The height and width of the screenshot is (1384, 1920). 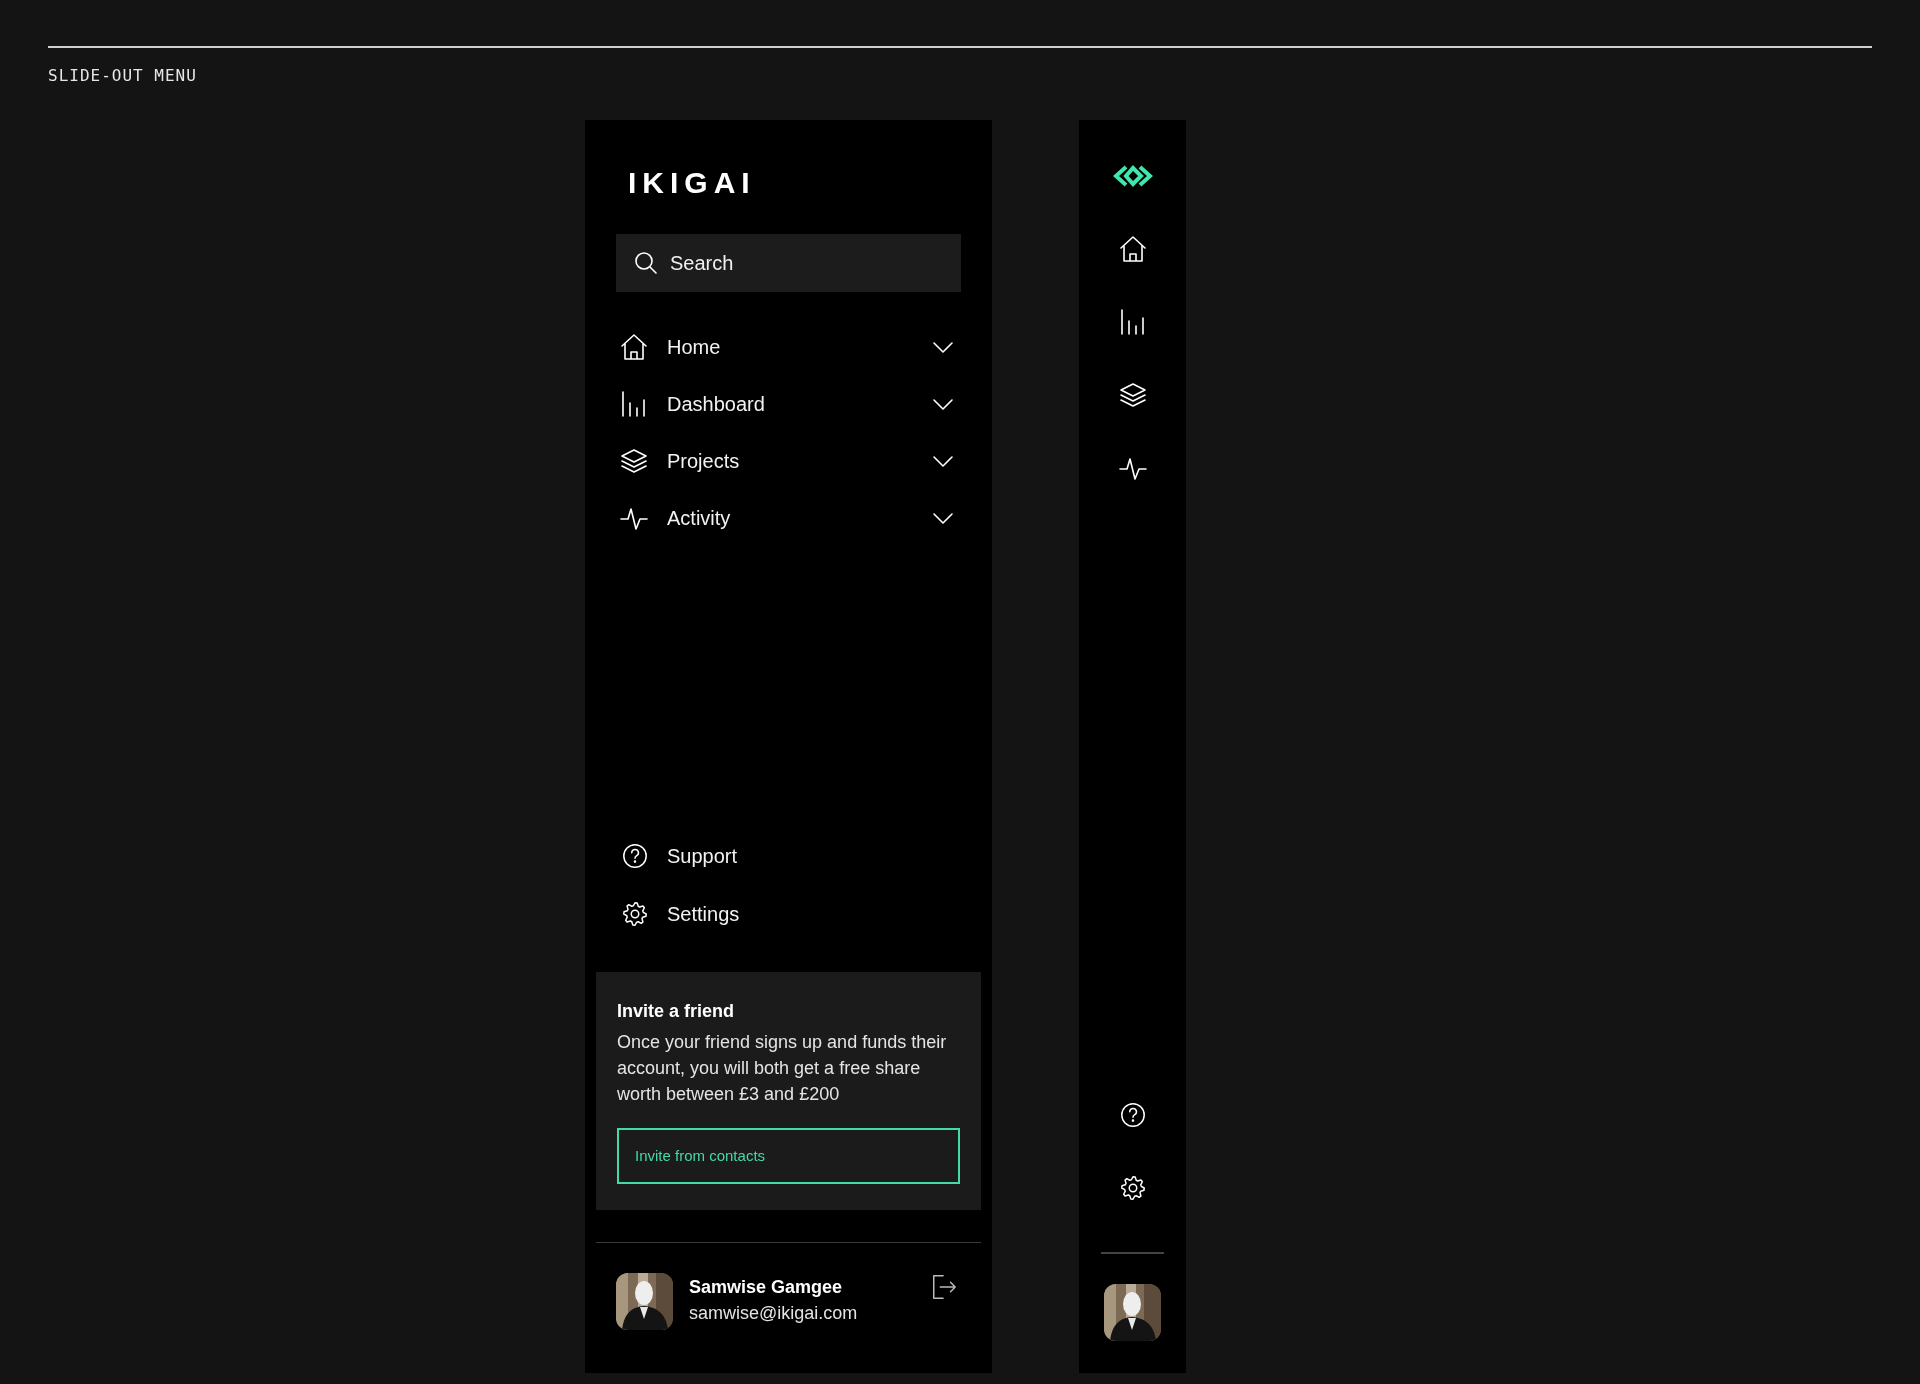 I want to click on logout-icon, so click(x=944, y=1287).